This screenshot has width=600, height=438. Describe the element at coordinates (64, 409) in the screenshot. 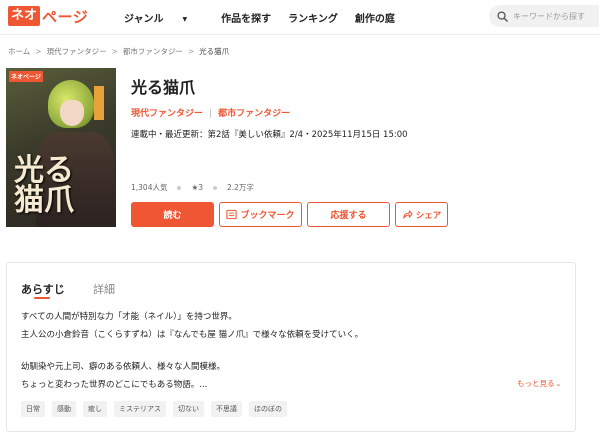

I see `tag-chip: 感動` at that location.